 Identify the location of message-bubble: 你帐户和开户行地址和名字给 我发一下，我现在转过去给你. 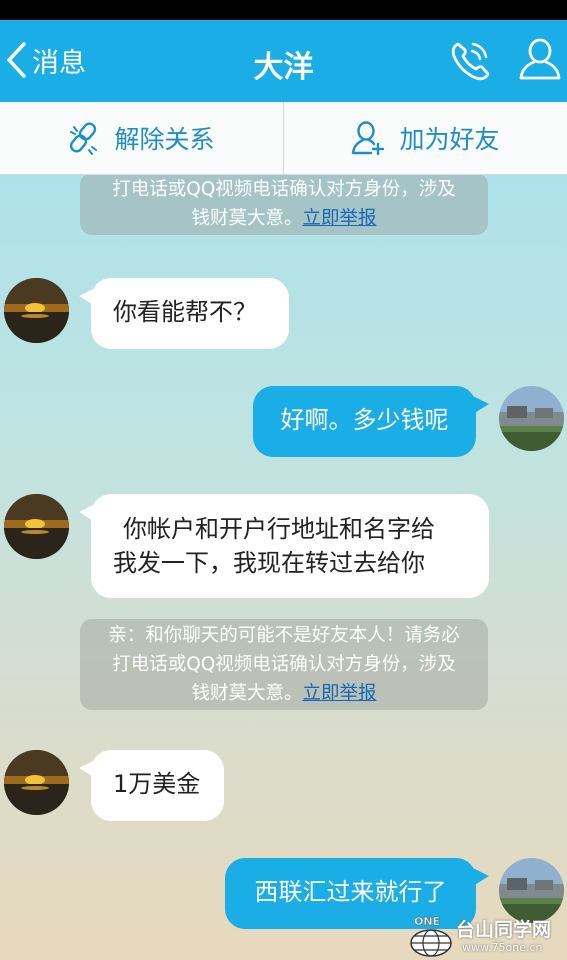
(284, 546).